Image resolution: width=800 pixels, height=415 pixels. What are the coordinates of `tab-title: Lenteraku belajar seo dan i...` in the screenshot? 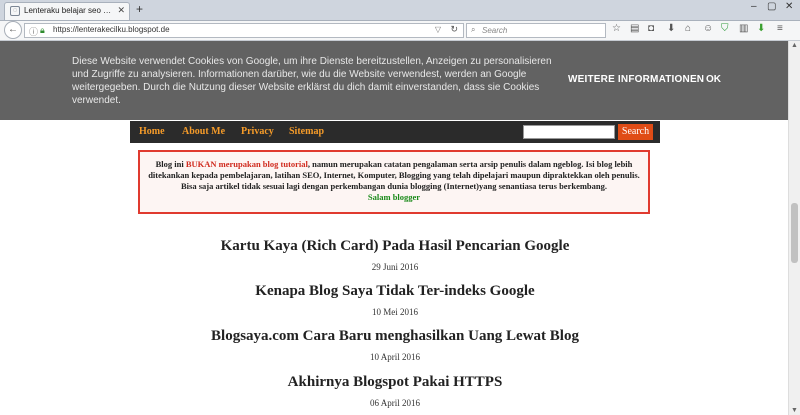 It's located at (69, 10).